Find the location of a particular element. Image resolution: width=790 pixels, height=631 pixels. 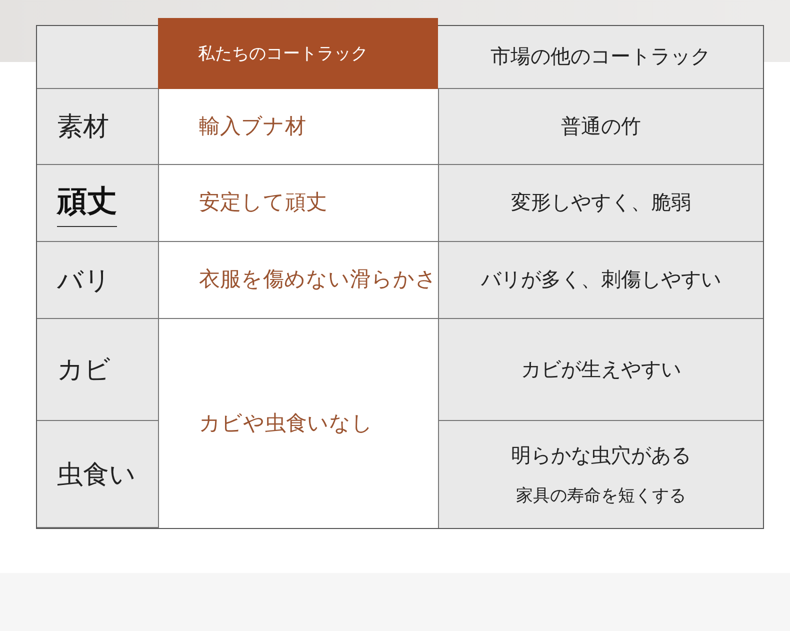

table-cell-text: 衣服を傷めない滑らかさ is located at coordinates (318, 280).